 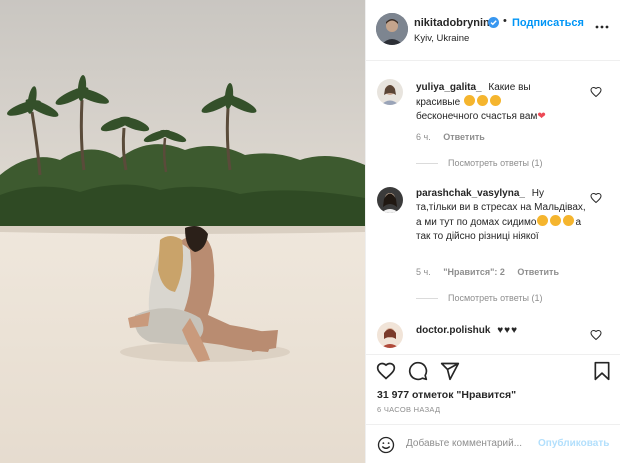 What do you see at coordinates (493, 22) in the screenshot?
I see `verified-badge-icon` at bounding box center [493, 22].